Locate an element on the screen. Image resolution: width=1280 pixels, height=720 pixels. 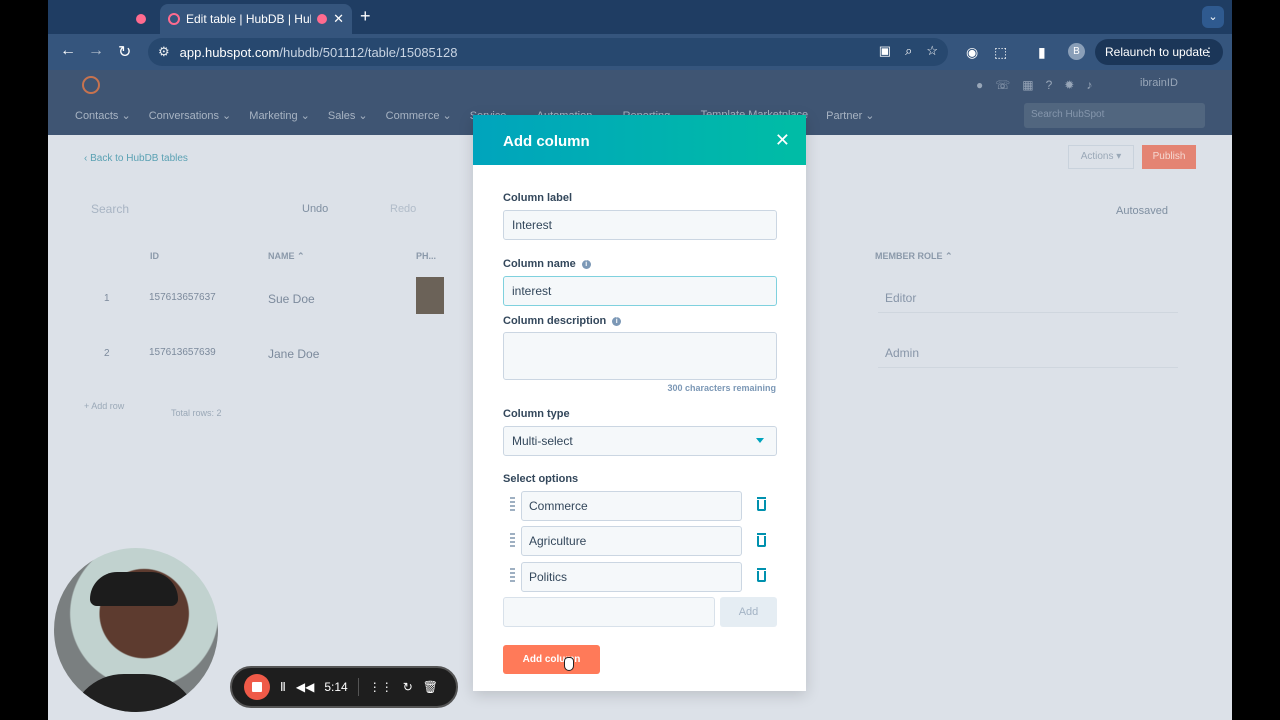
row-id: 157613657637 is located at coordinates (182, 297).